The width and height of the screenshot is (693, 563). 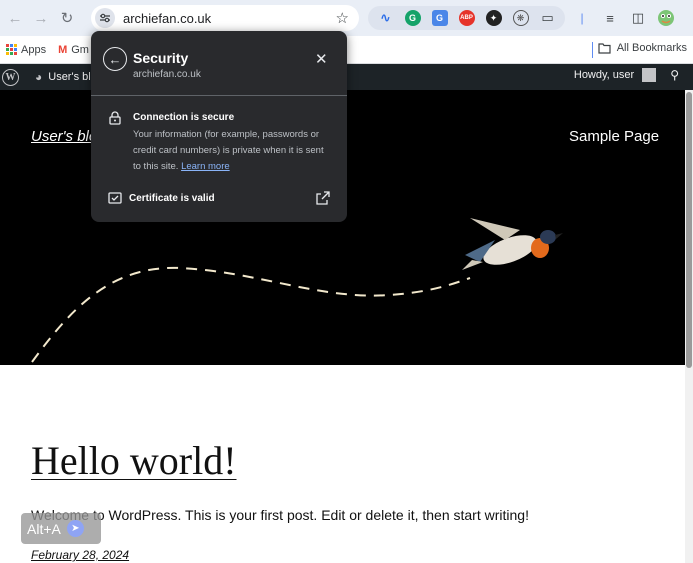 I want to click on site-info-icon, so click(x=105, y=18).